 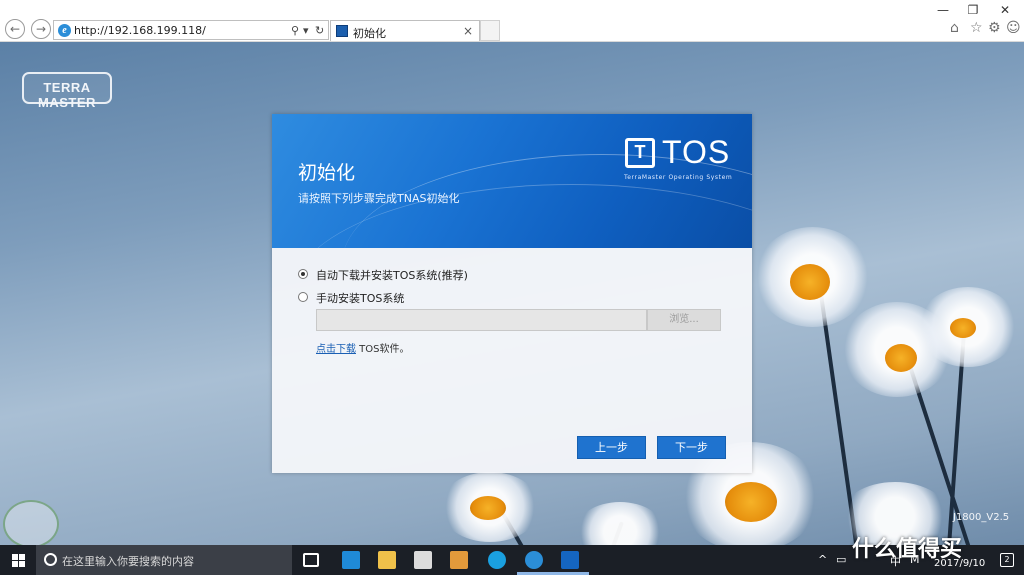 I want to click on taskbar-search: 在这里输入你要搜索的内容, so click(x=164, y=560).